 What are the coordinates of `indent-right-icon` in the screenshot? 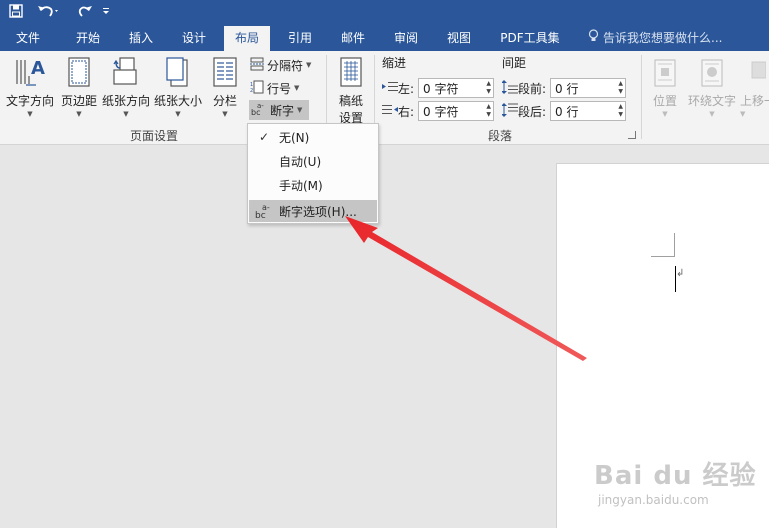 It's located at (390, 111).